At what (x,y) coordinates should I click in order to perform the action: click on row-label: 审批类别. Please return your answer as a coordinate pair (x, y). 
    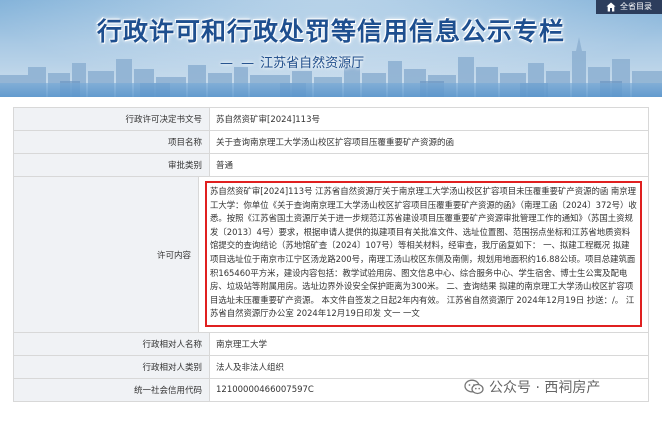
    Looking at the image, I should click on (112, 165).